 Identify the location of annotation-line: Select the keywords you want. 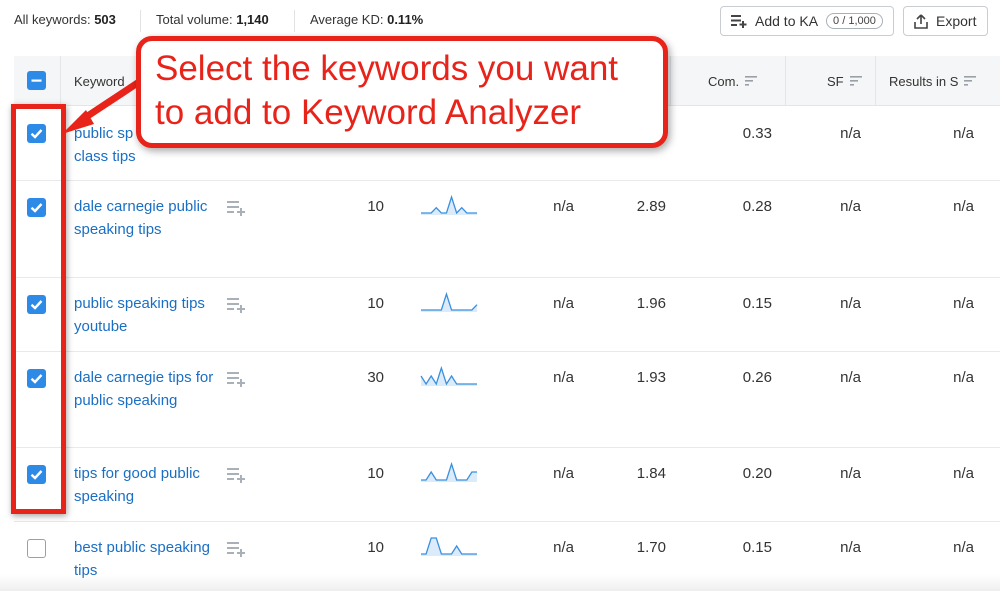
(387, 68).